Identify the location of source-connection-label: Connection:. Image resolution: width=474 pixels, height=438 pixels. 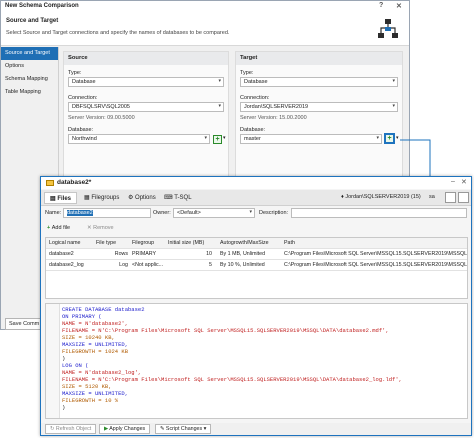
(83, 98).